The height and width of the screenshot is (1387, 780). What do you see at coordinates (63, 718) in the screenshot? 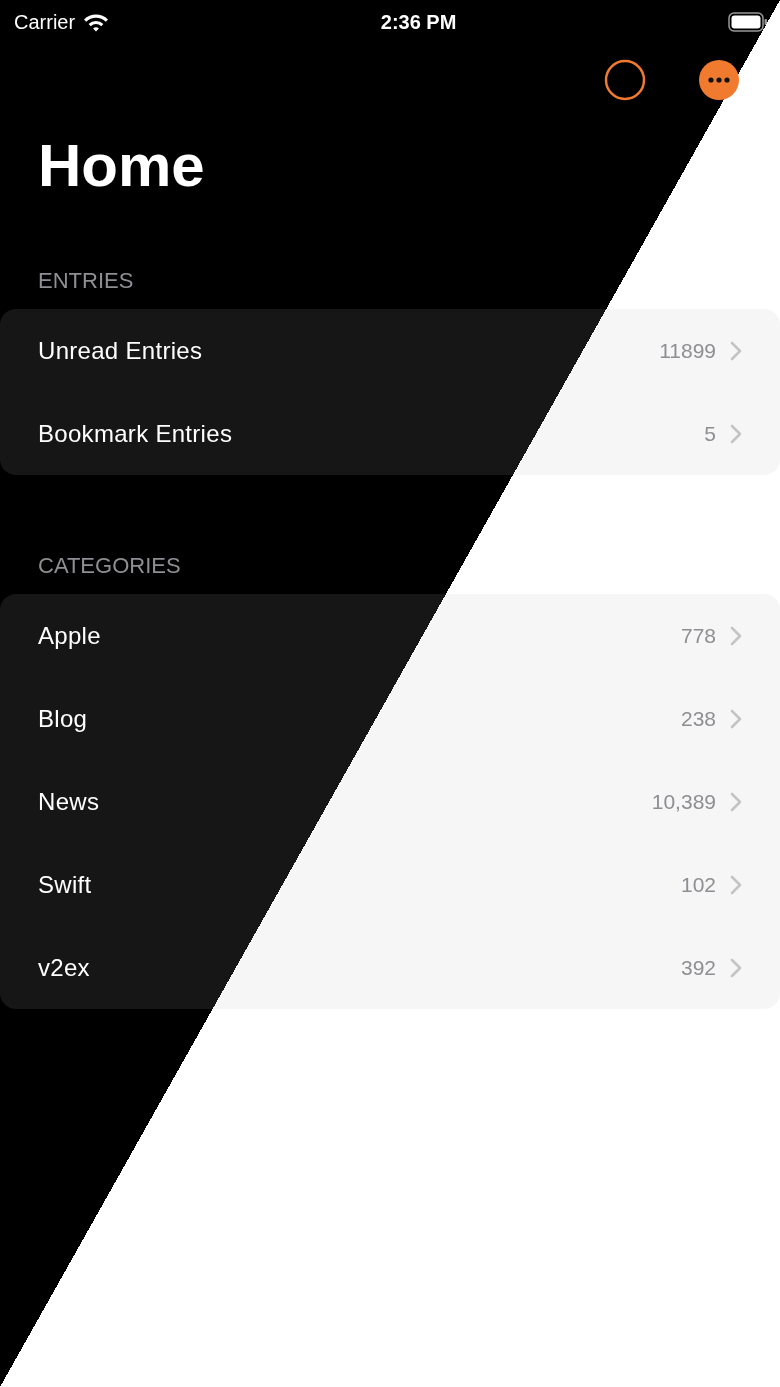
I see `row-label: Blog` at bounding box center [63, 718].